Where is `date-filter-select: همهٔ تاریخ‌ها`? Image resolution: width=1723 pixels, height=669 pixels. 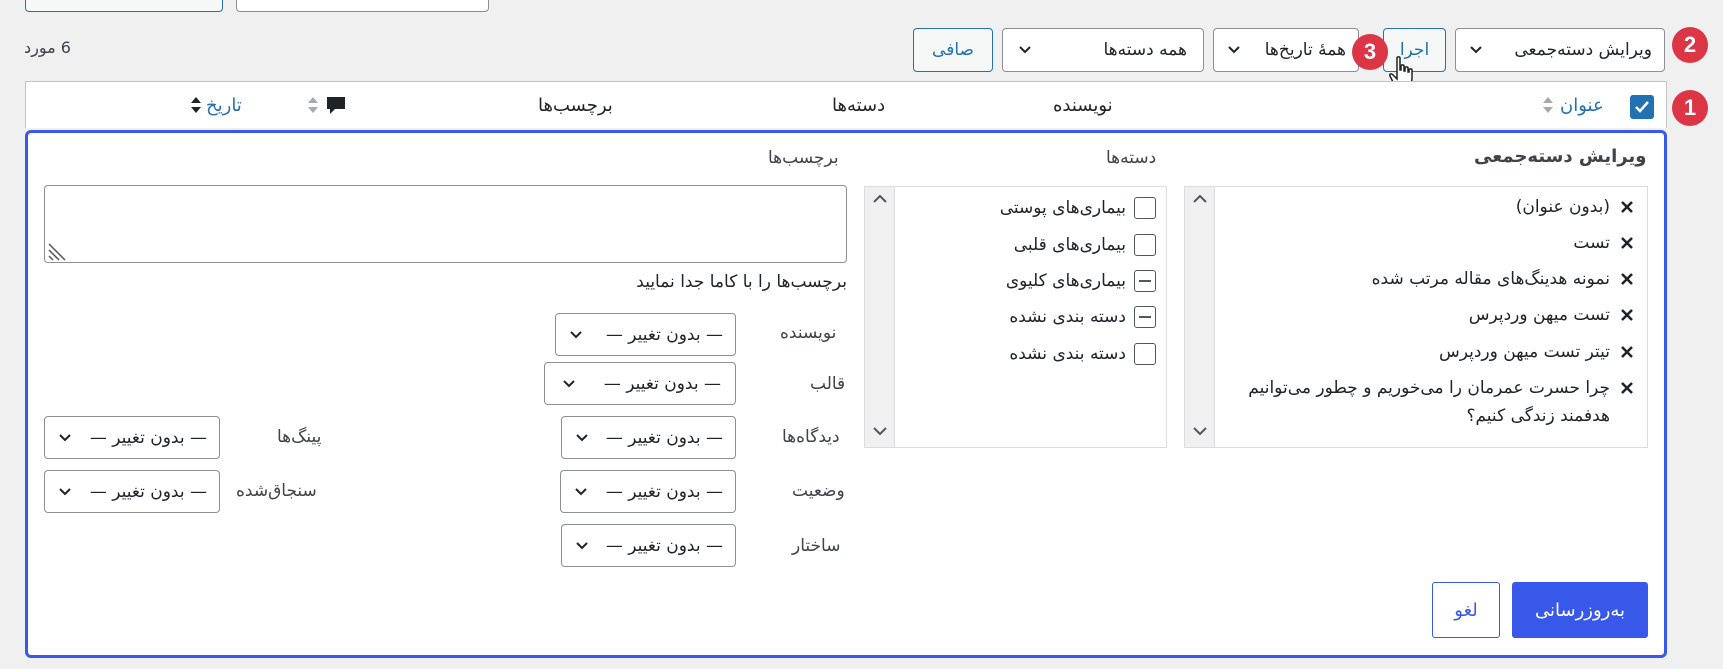 date-filter-select: همهٔ تاریخ‌ها is located at coordinates (1286, 50).